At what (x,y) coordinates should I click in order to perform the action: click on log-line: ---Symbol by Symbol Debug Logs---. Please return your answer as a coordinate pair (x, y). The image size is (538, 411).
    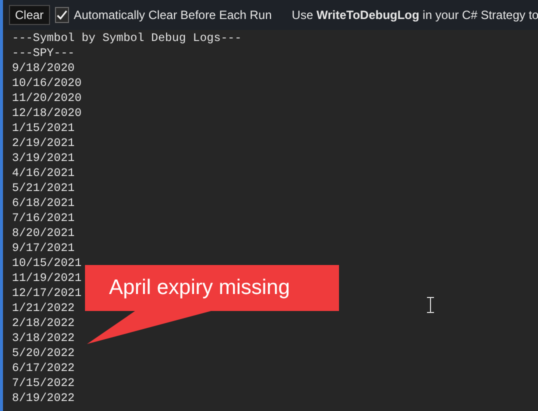
    Looking at the image, I should click on (127, 38).